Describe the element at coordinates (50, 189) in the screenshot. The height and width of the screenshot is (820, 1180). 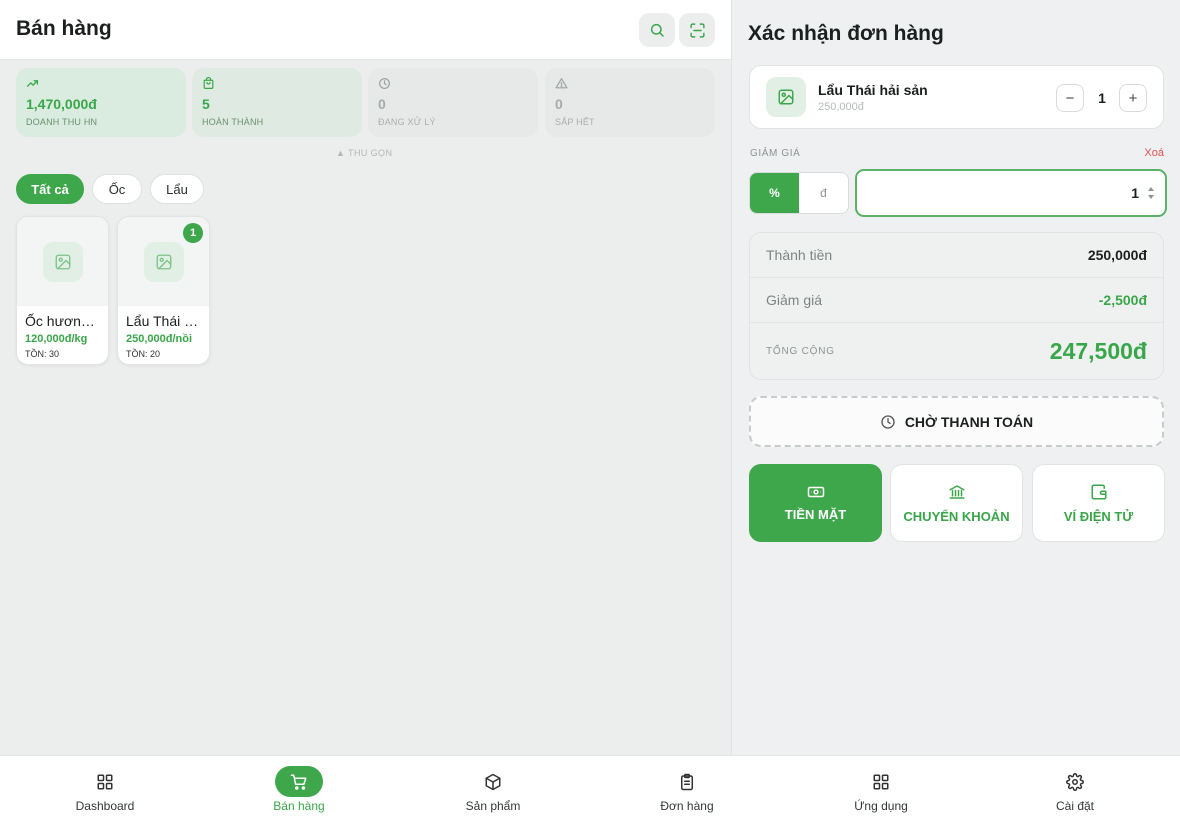
I see `filter-chip-all: Tất cả` at that location.